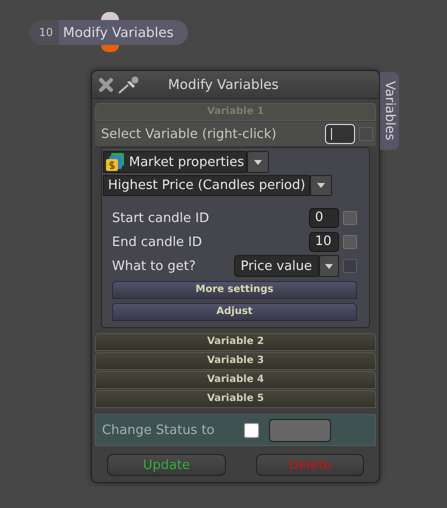 The image size is (447, 508). I want to click on dropdown: Market properties, so click(175, 162).